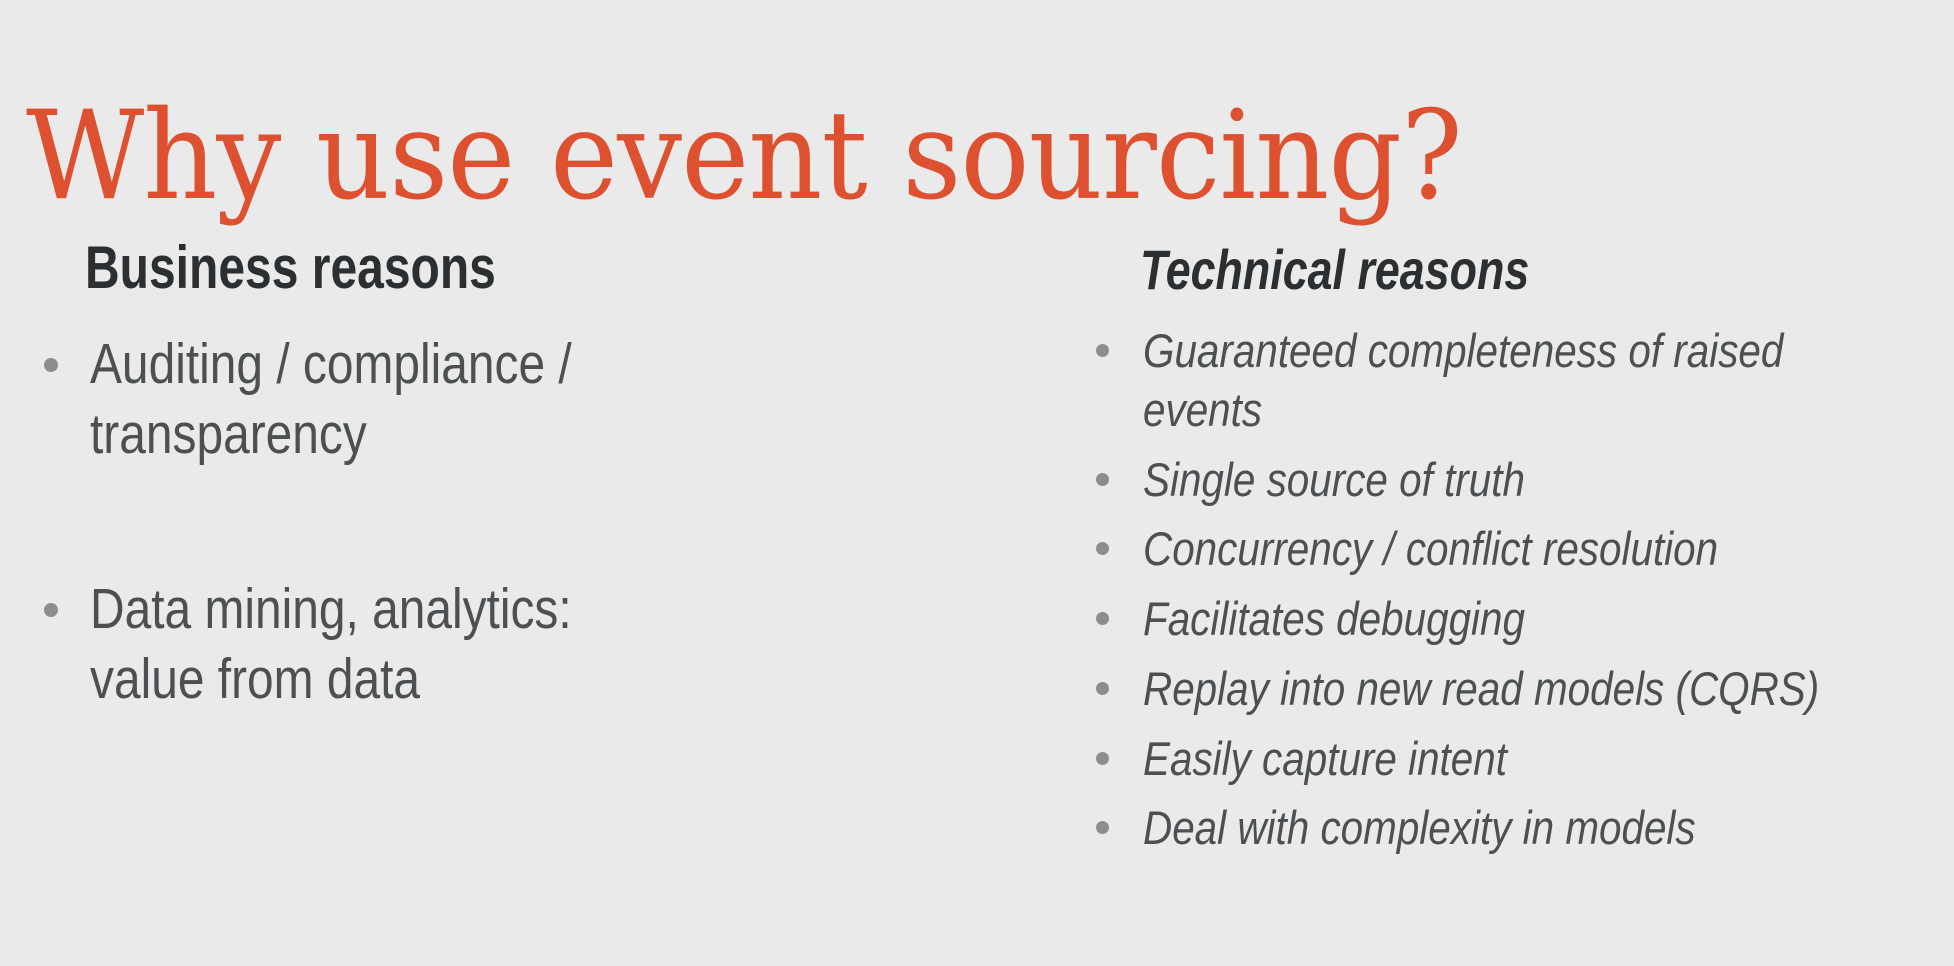  I want to click on list-item: Data mining, analytics: value from data, so click(460, 644).